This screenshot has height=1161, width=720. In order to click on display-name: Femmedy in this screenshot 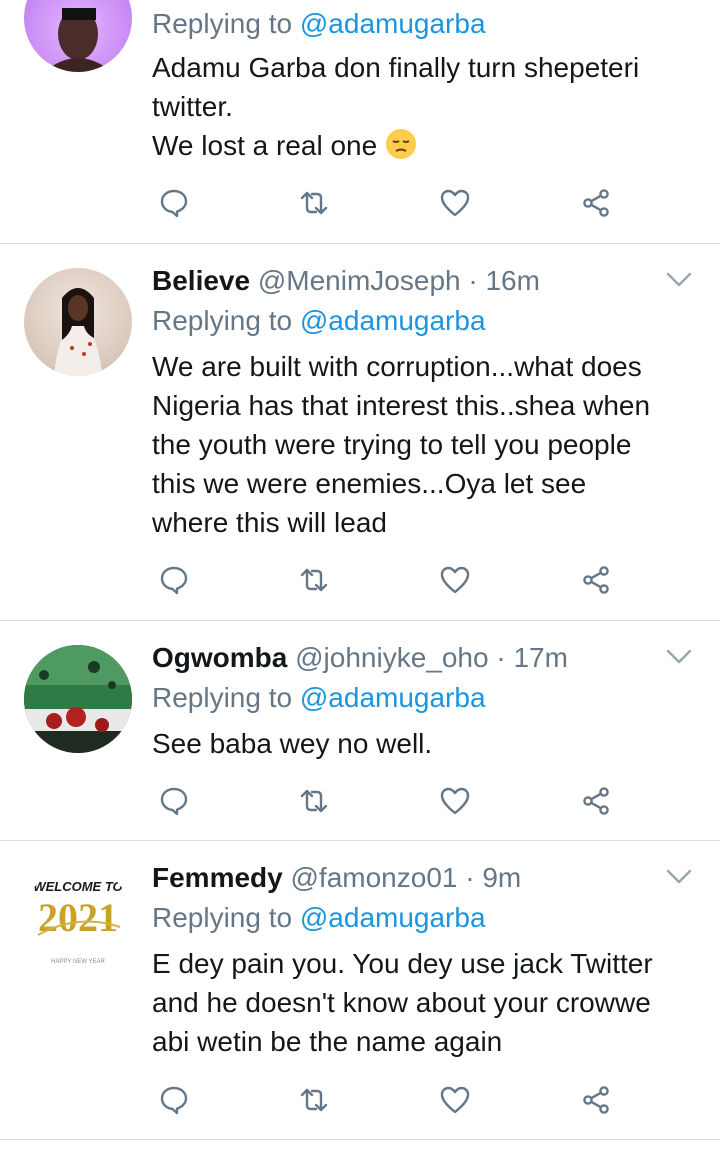, I will do `click(217, 877)`.